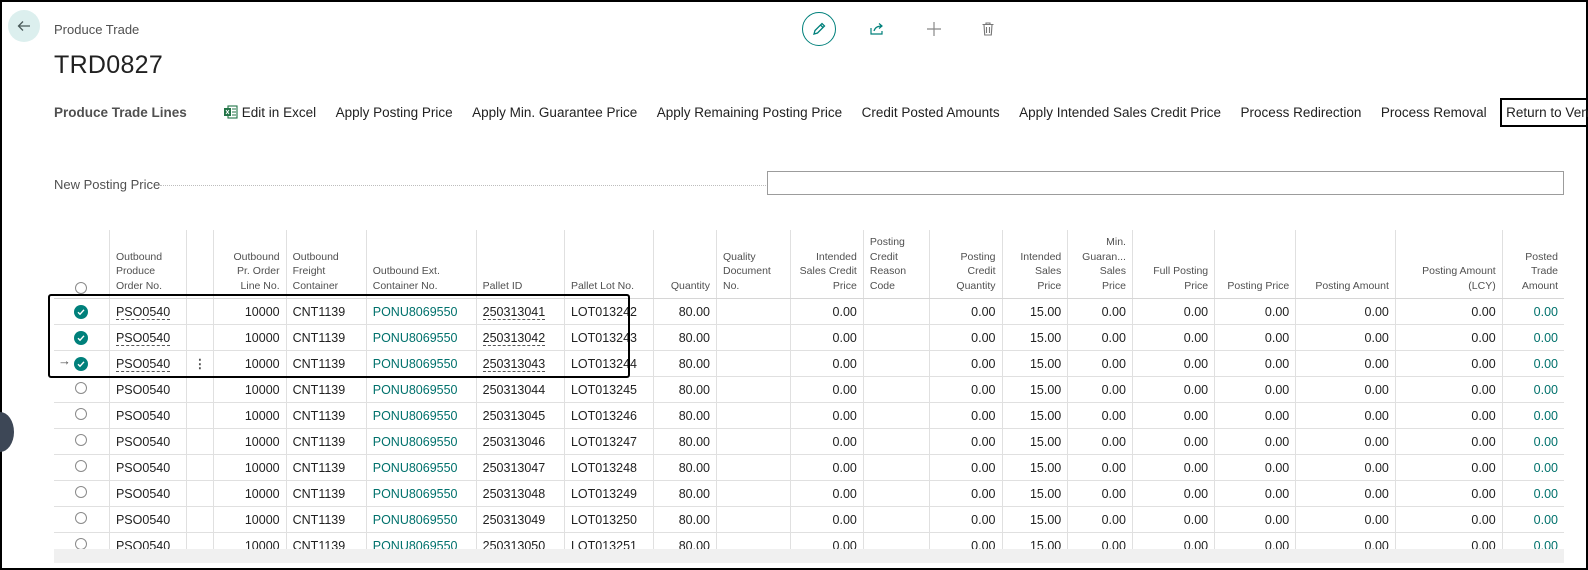  I want to click on col-header: Posting Amount (LCY), so click(1449, 264).